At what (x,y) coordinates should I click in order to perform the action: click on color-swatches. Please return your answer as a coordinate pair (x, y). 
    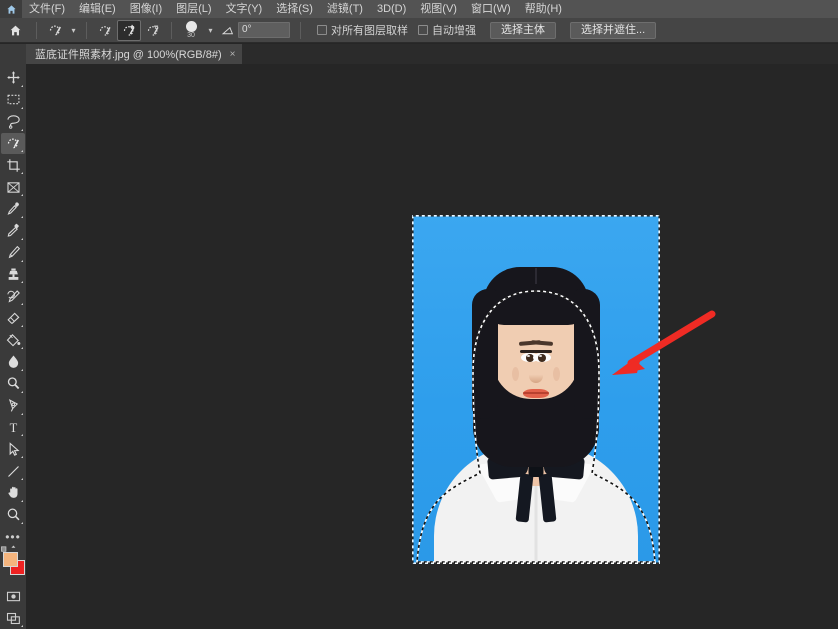
    Looking at the image, I should click on (13, 562).